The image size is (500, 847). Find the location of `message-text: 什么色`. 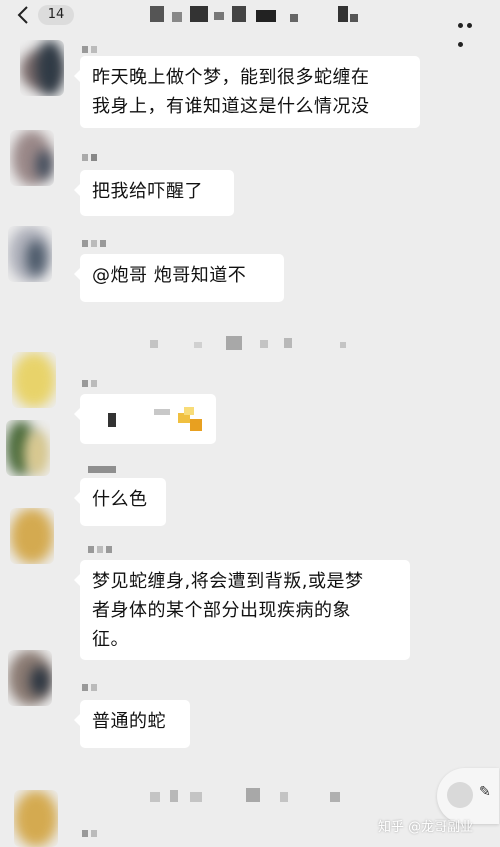

message-text: 什么色 is located at coordinates (120, 499).